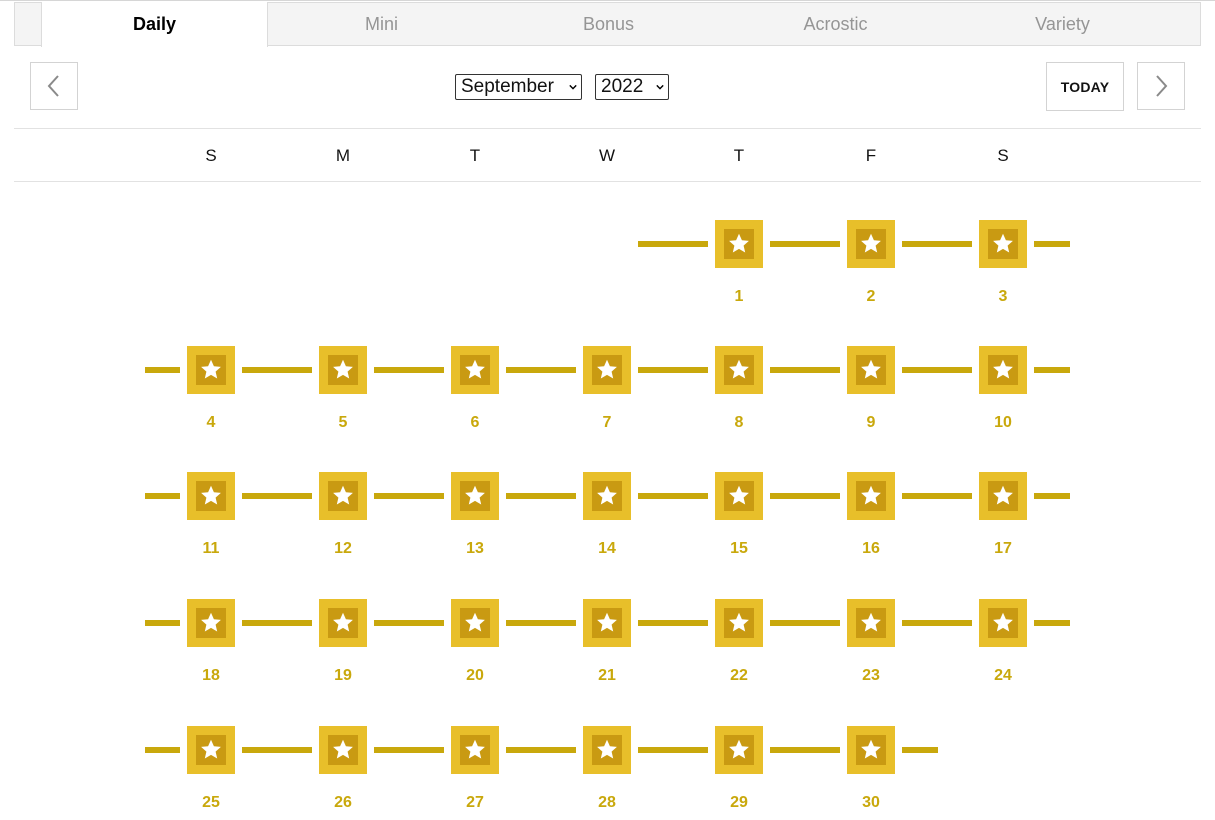  Describe the element at coordinates (343, 155) in the screenshot. I see `weekday-header-mon: M` at that location.